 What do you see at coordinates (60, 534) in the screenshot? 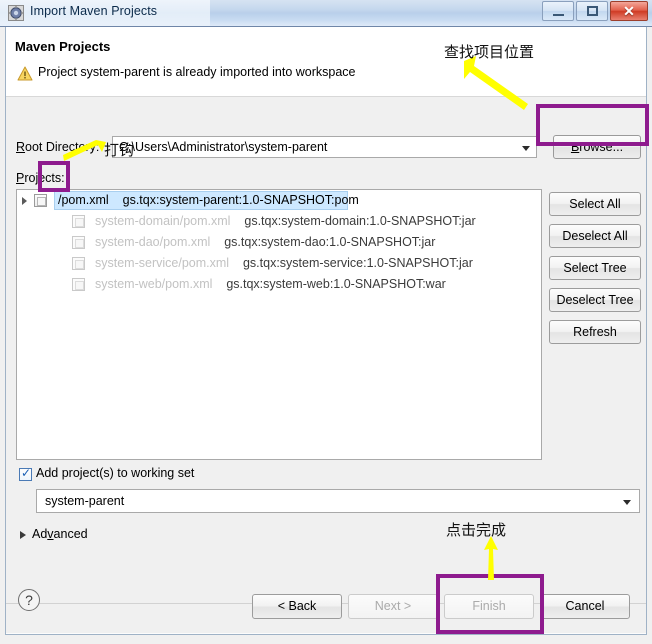
I see `advanced-label: Advanced` at bounding box center [60, 534].